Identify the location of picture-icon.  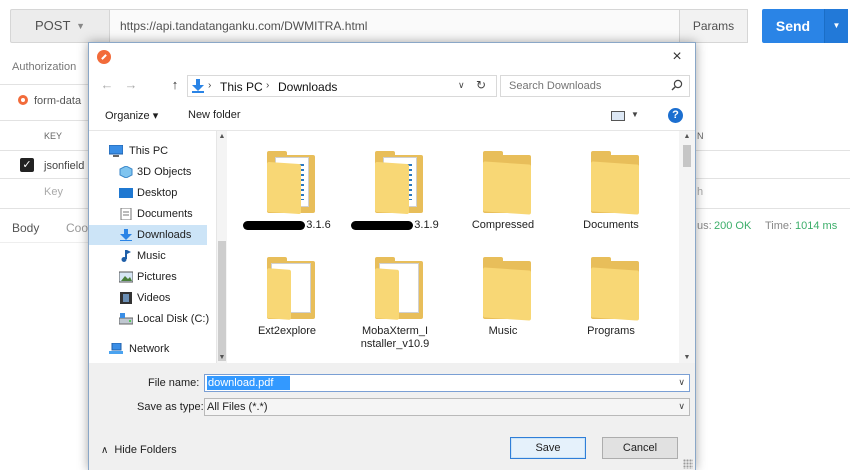
(126, 277).